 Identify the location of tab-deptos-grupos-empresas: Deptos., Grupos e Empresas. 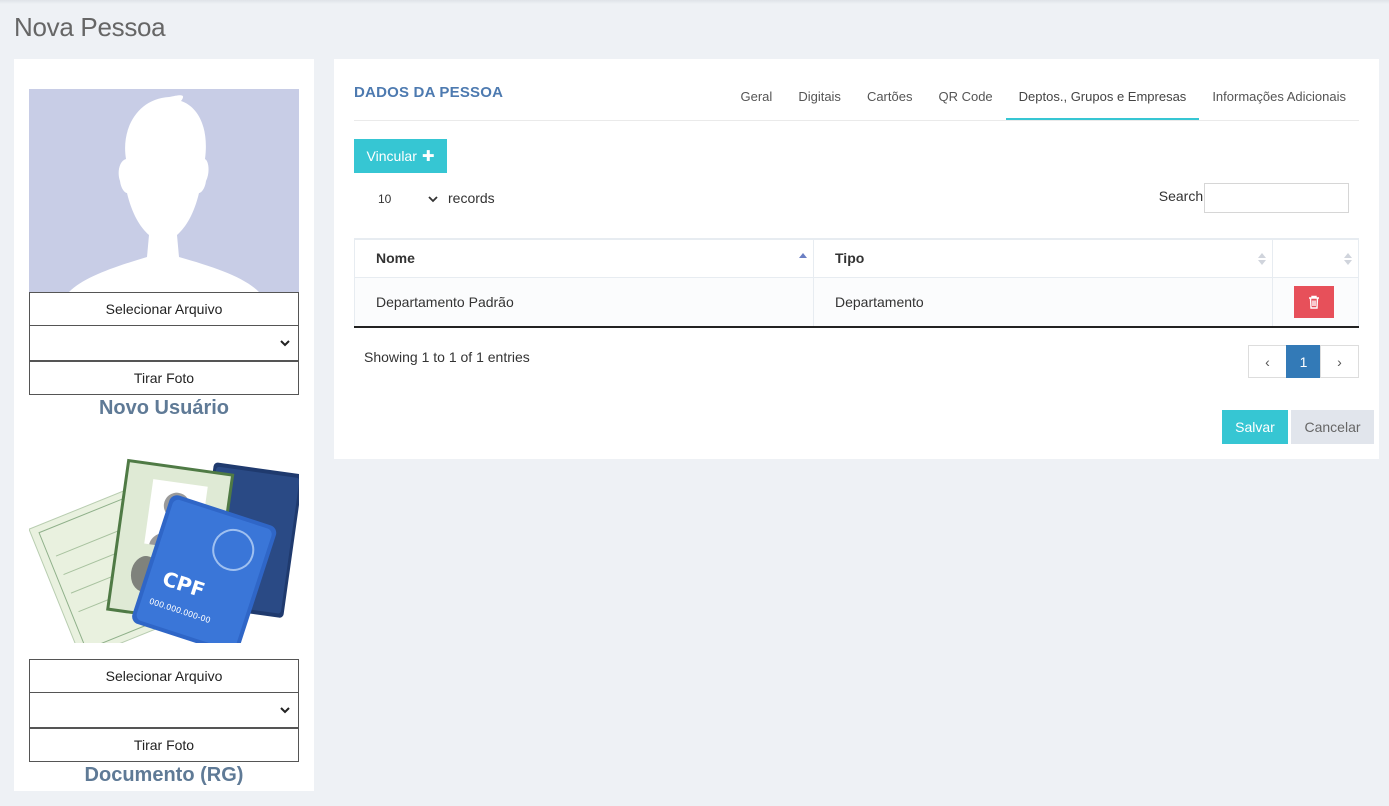
(1102, 98).